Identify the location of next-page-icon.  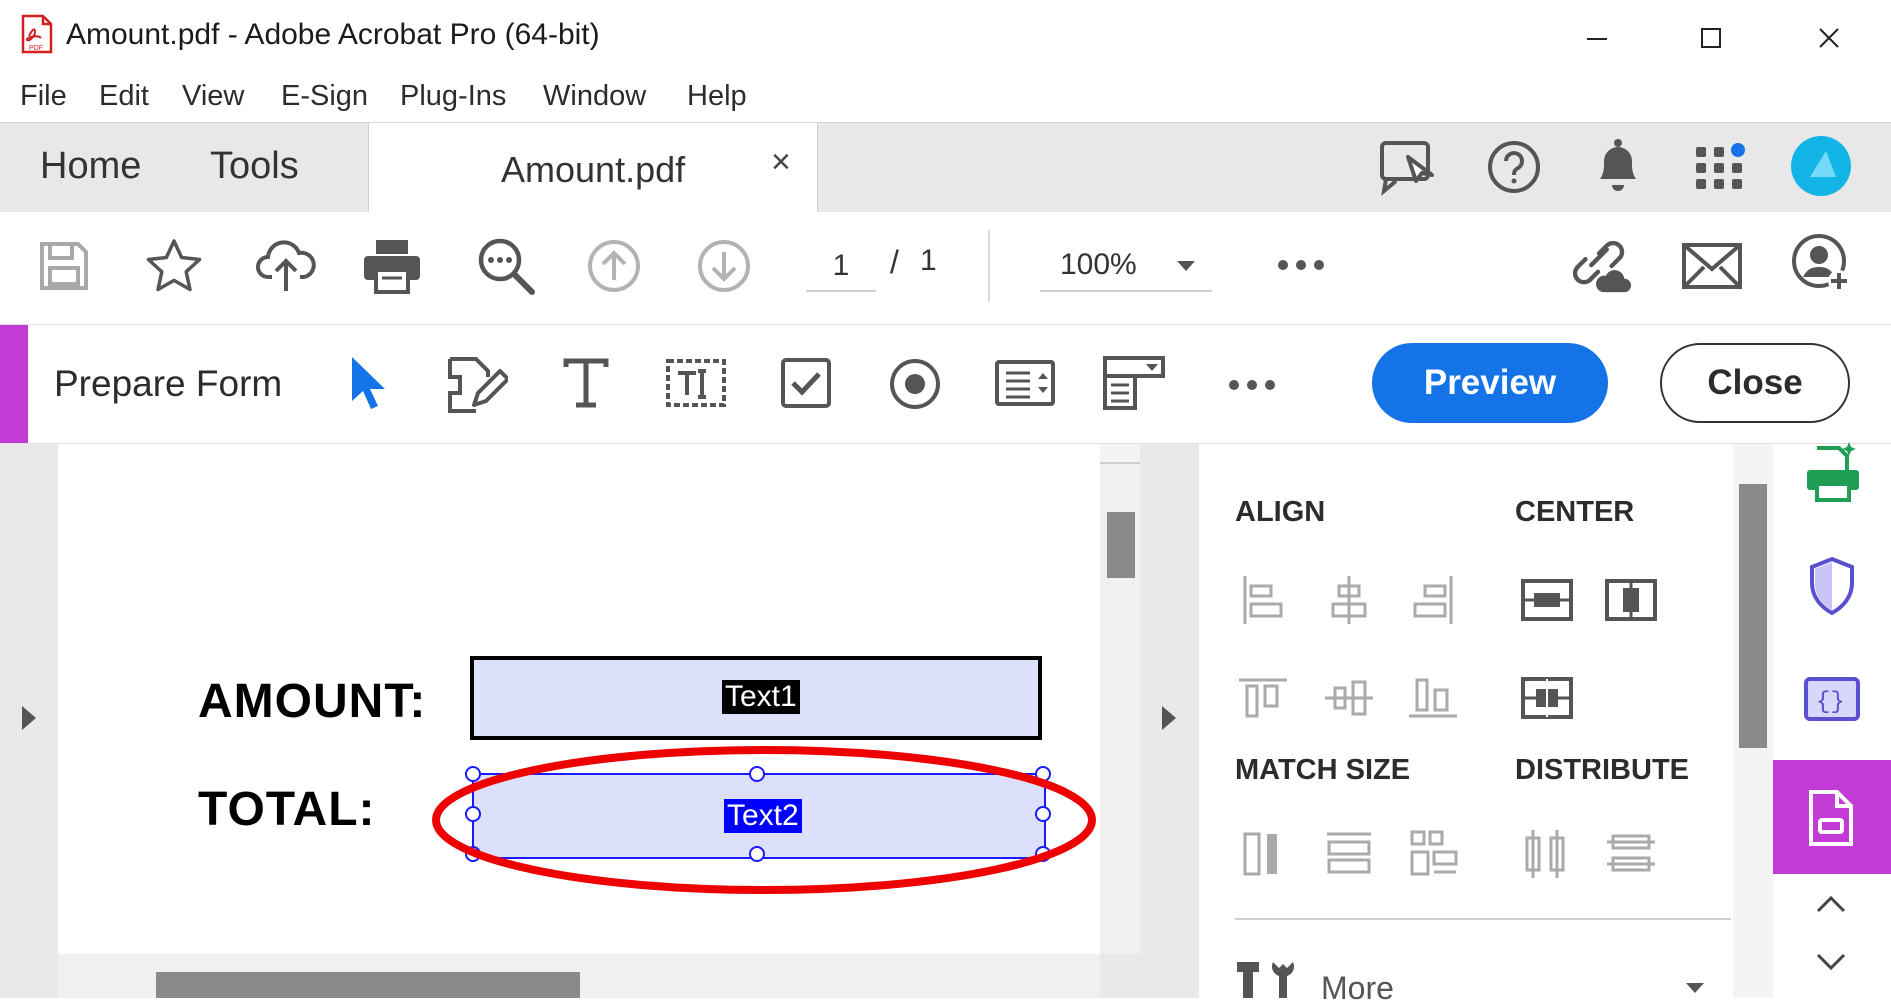
(724, 266).